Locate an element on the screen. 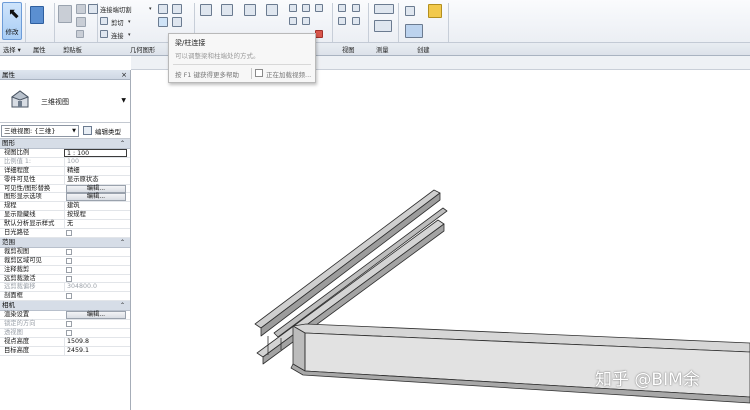 This screenshot has width=750, height=410. property-value: 无 is located at coordinates (95, 224).